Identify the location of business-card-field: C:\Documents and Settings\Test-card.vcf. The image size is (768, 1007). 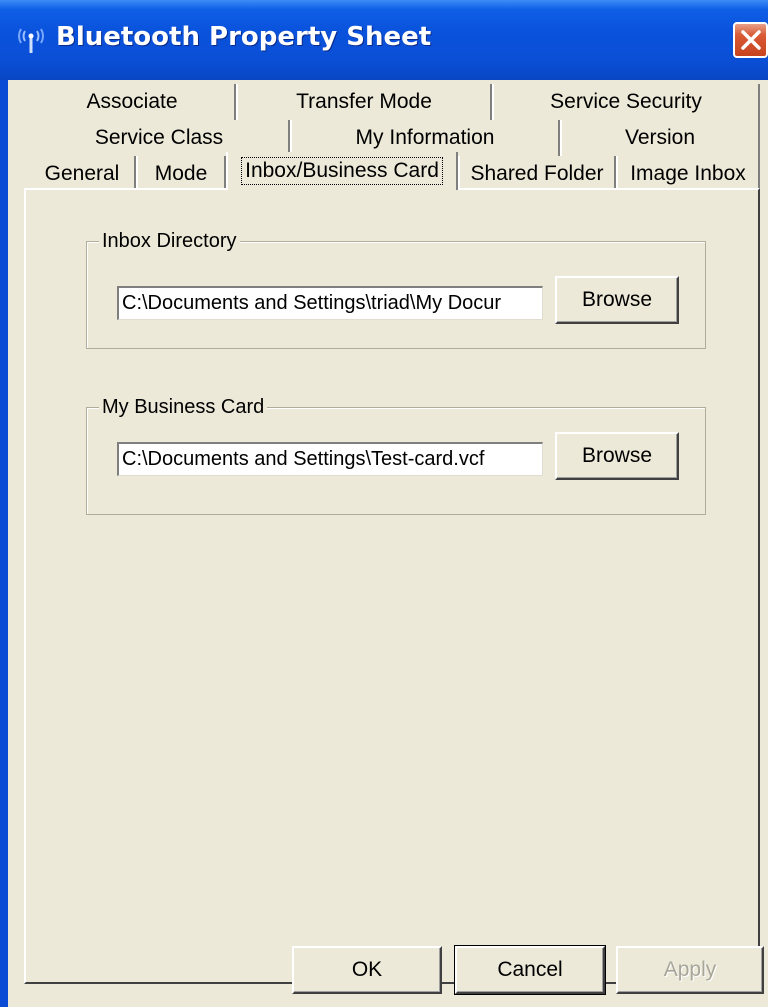
(330, 459).